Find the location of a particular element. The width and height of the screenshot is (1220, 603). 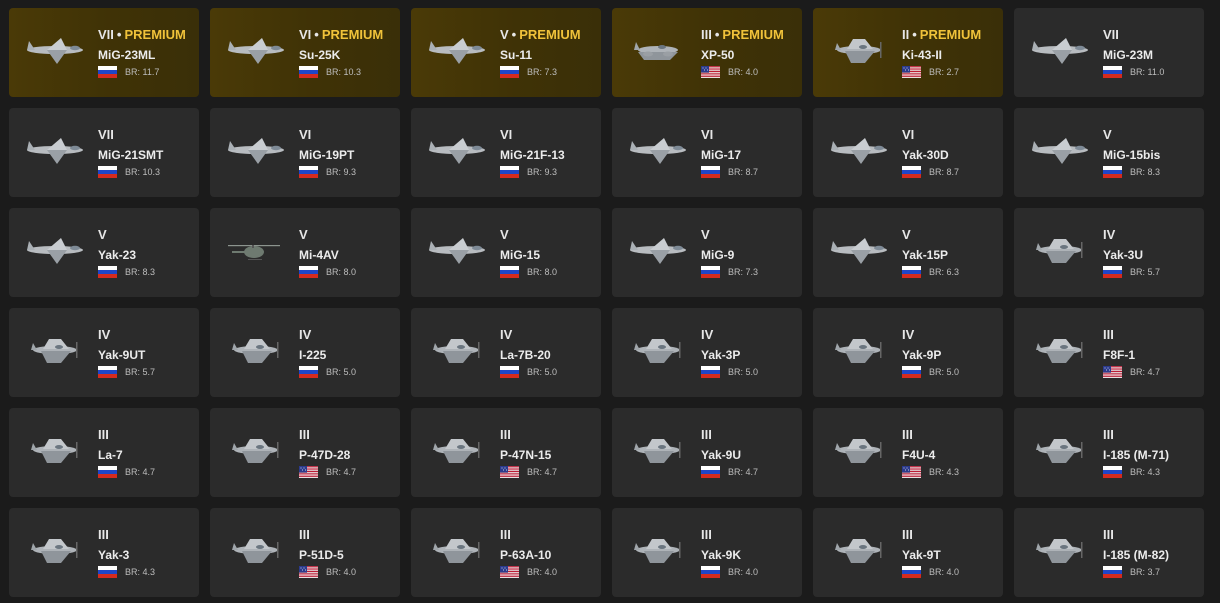

vehicle-info: IV Yak-3U BR: 5.7 is located at coordinates (1151, 253).